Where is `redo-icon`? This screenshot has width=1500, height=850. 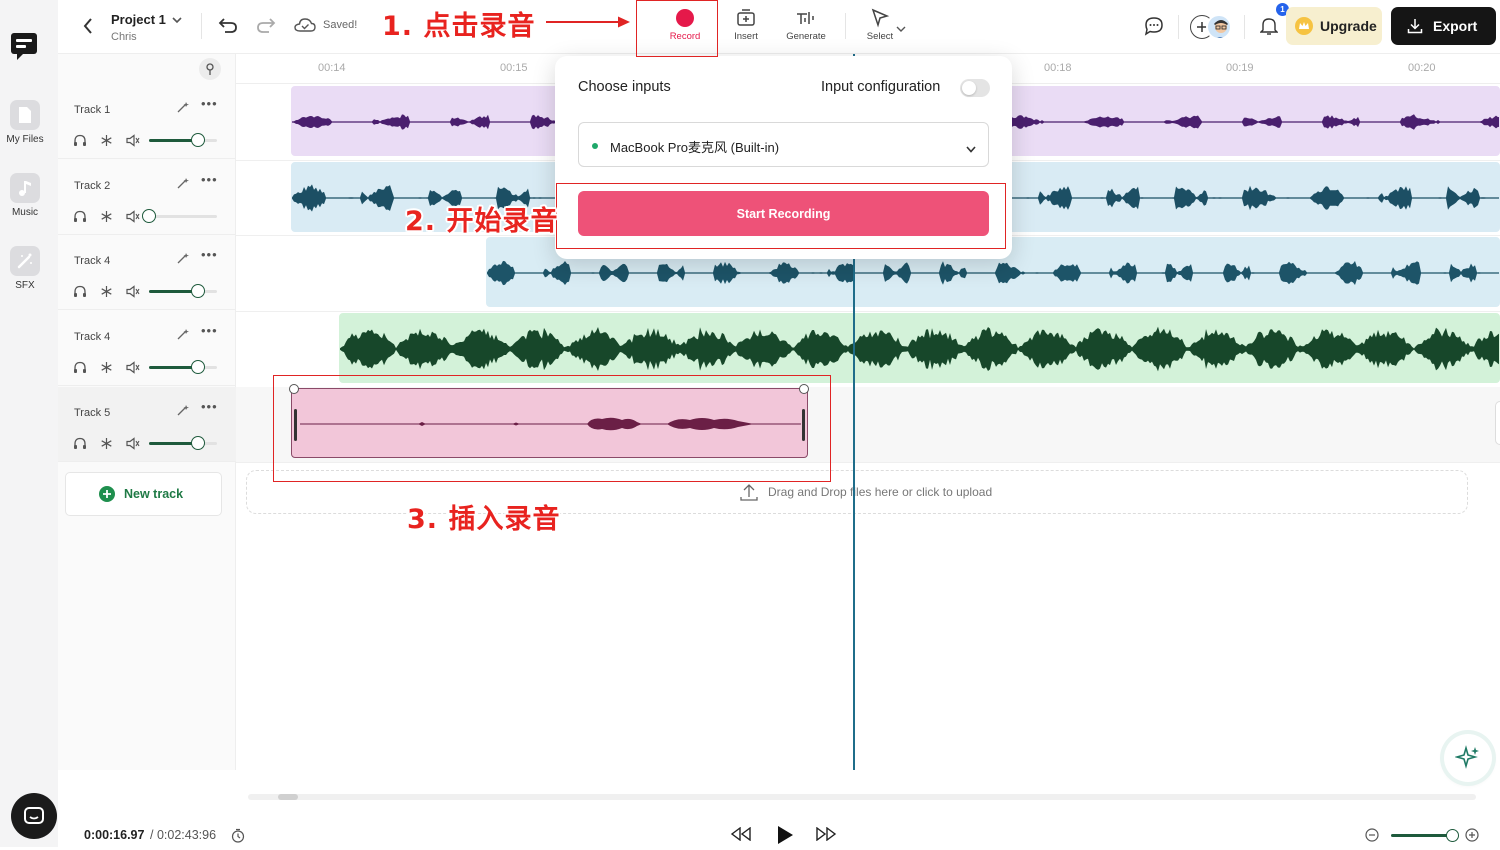 redo-icon is located at coordinates (266, 27).